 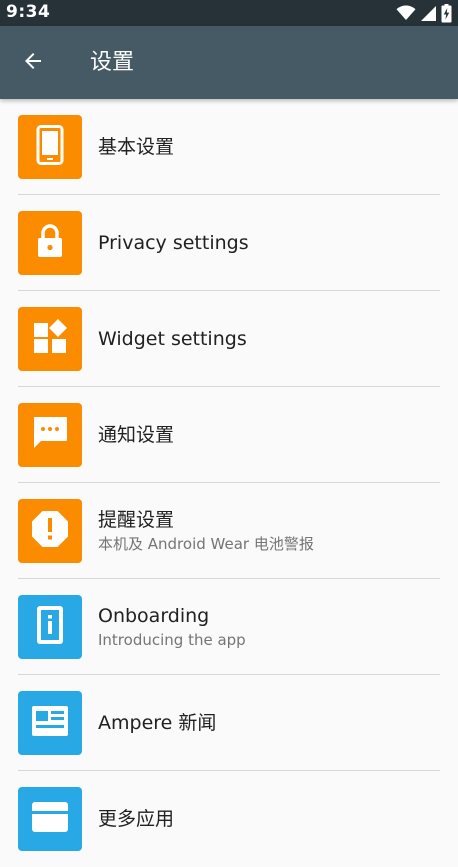 I want to click on item-texts: Widget settings, so click(x=172, y=339).